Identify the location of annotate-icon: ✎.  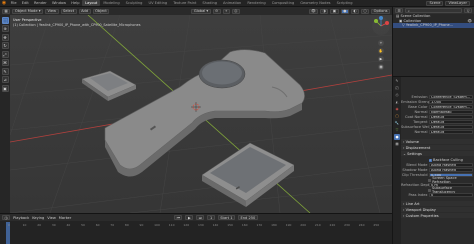
(5, 71).